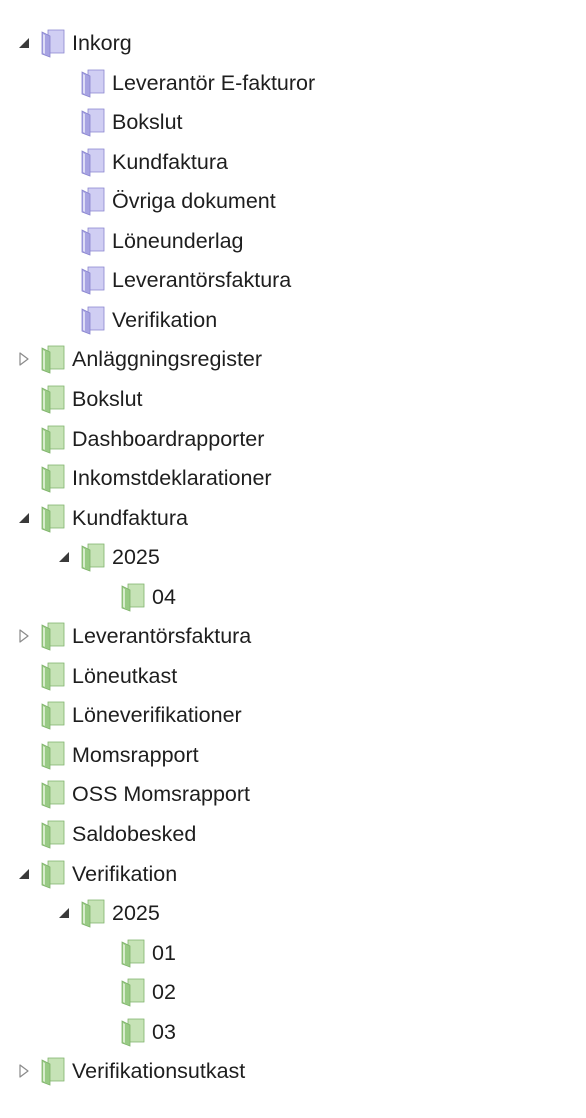 This screenshot has width=586, height=1118. I want to click on tree-node-verifikation: Verifikation, so click(280, 873).